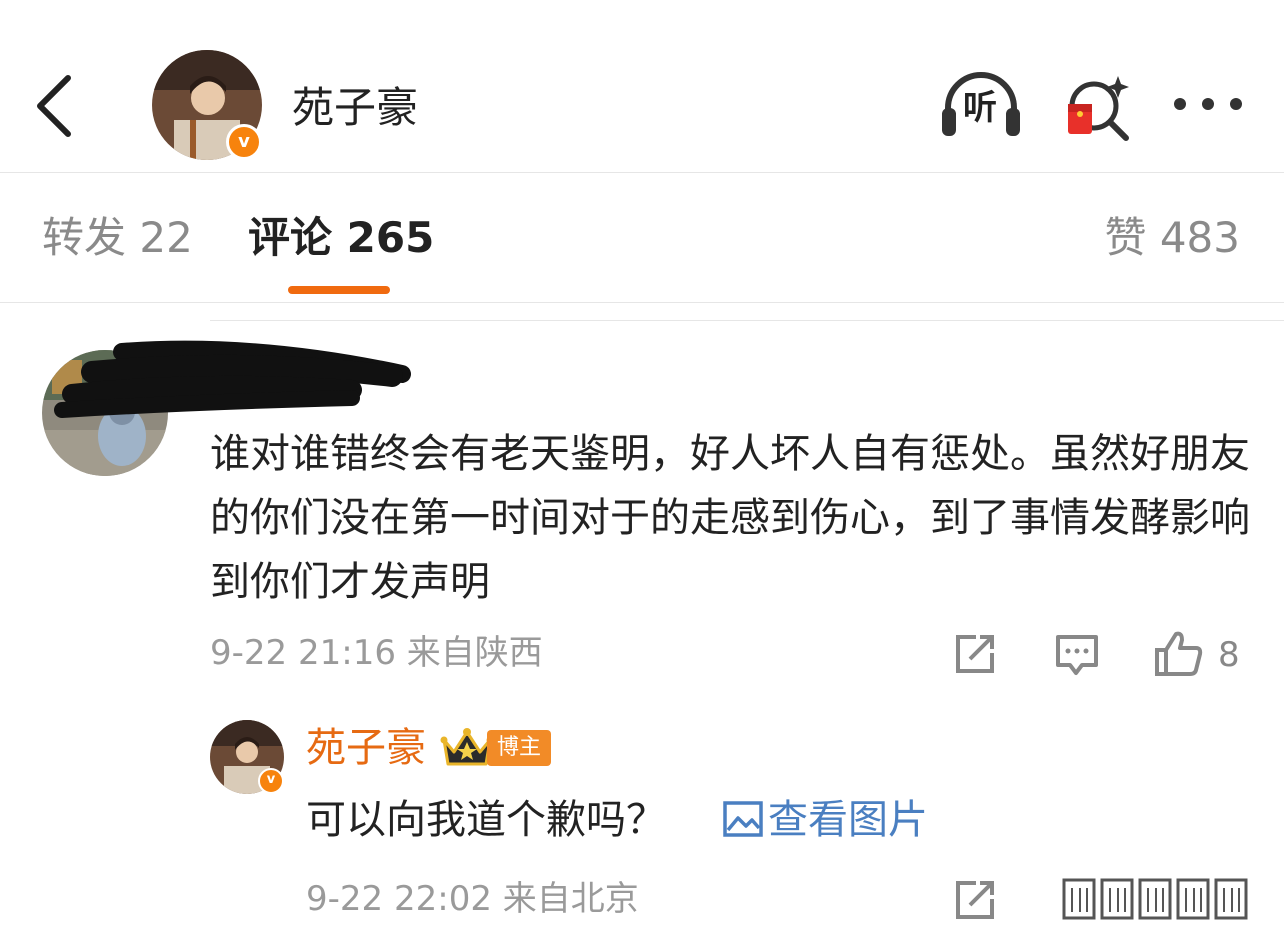 The image size is (1284, 930). I want to click on listen-button: 听, so click(981, 105).